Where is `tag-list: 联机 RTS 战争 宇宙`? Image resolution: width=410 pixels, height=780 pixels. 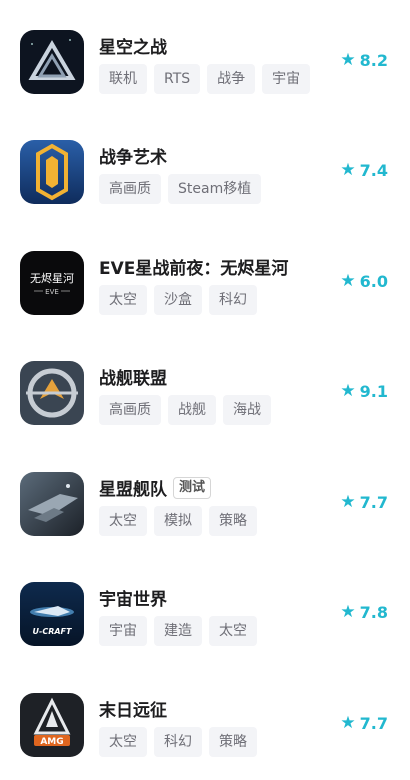
tag-list: 联机 RTS 战争 宇宙 is located at coordinates (205, 79).